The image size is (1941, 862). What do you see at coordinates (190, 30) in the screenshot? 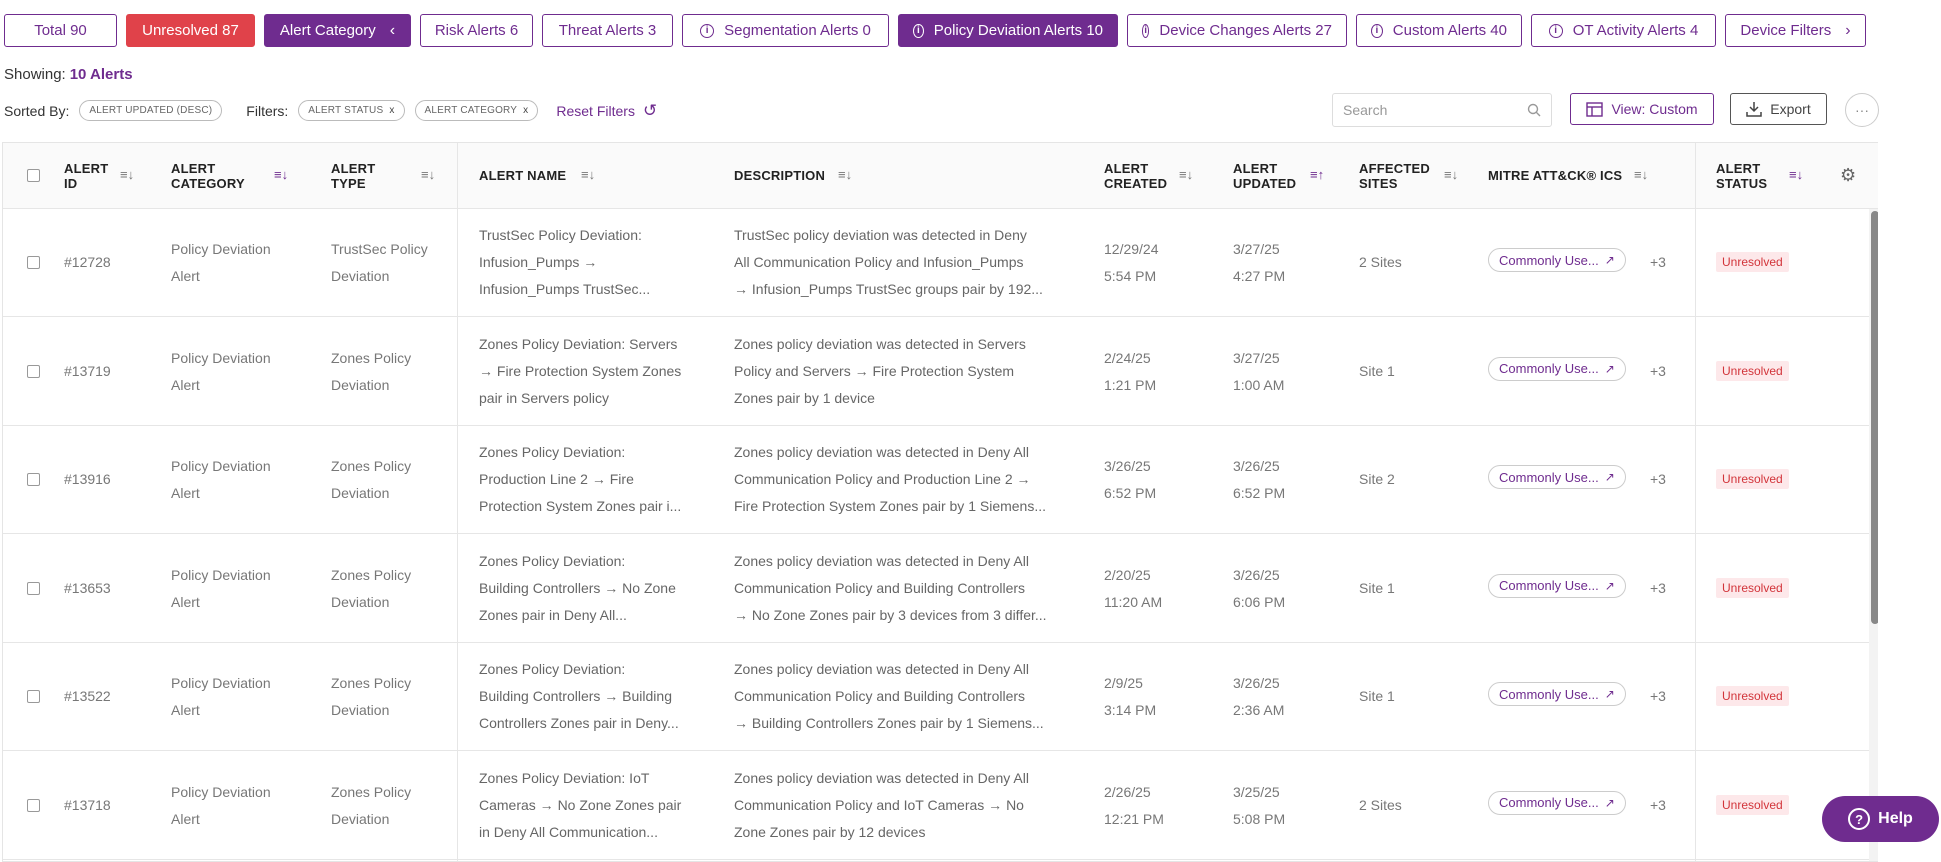
I see `tab-unresolved: Unresolved 87` at bounding box center [190, 30].